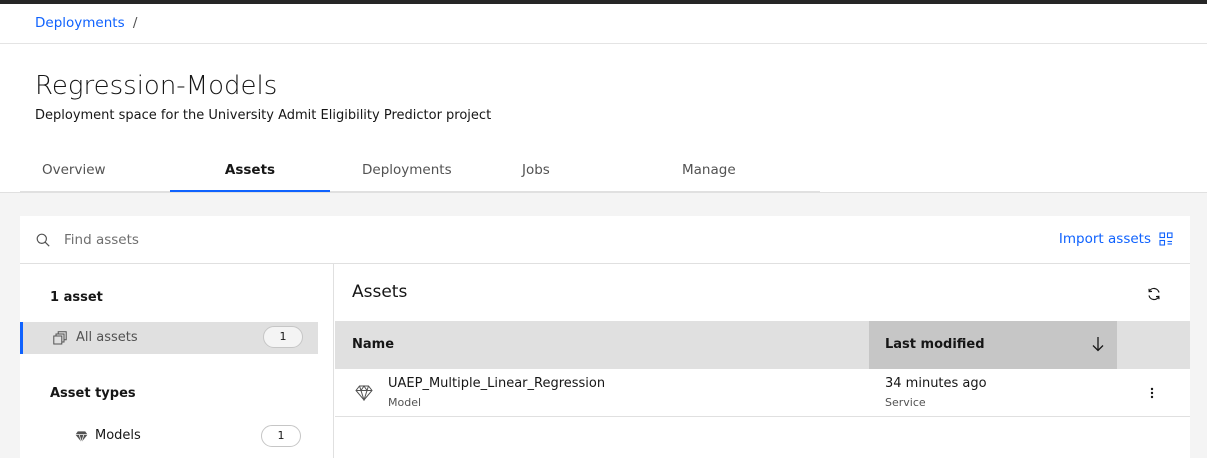  I want to click on column-header-last-modified: Last modified, so click(993, 345).